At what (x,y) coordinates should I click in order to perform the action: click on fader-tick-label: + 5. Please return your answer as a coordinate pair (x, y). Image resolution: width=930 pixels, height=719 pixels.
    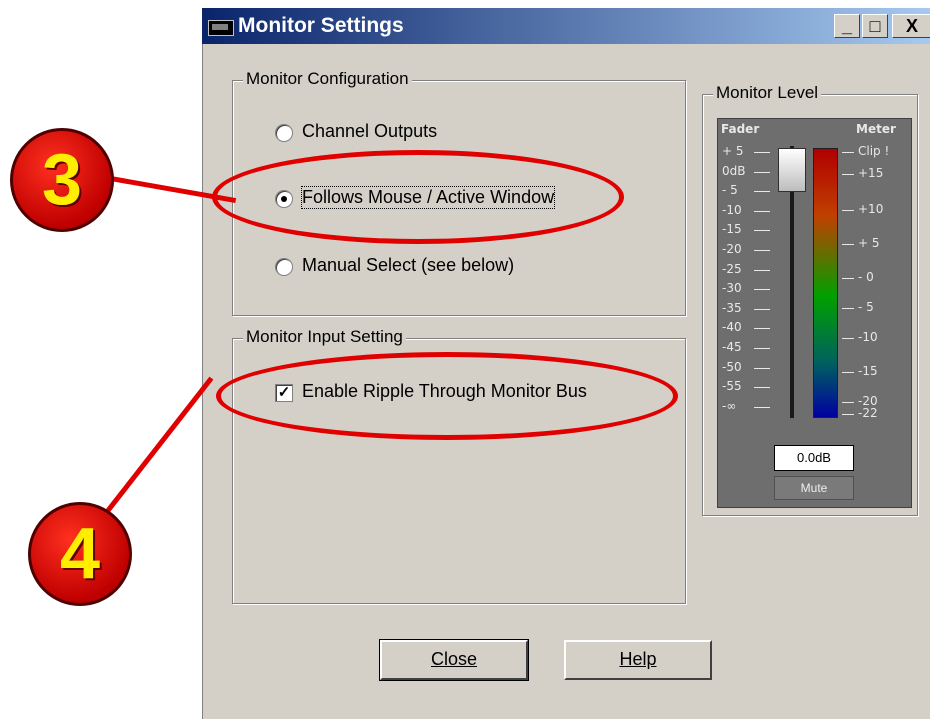
    Looking at the image, I should click on (733, 151).